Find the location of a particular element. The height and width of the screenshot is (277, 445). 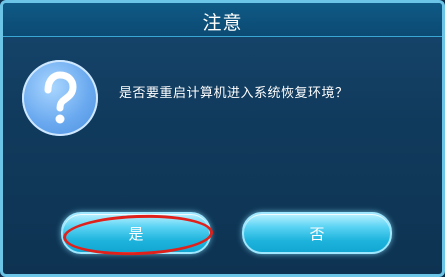

no-button: 否 is located at coordinates (317, 233).